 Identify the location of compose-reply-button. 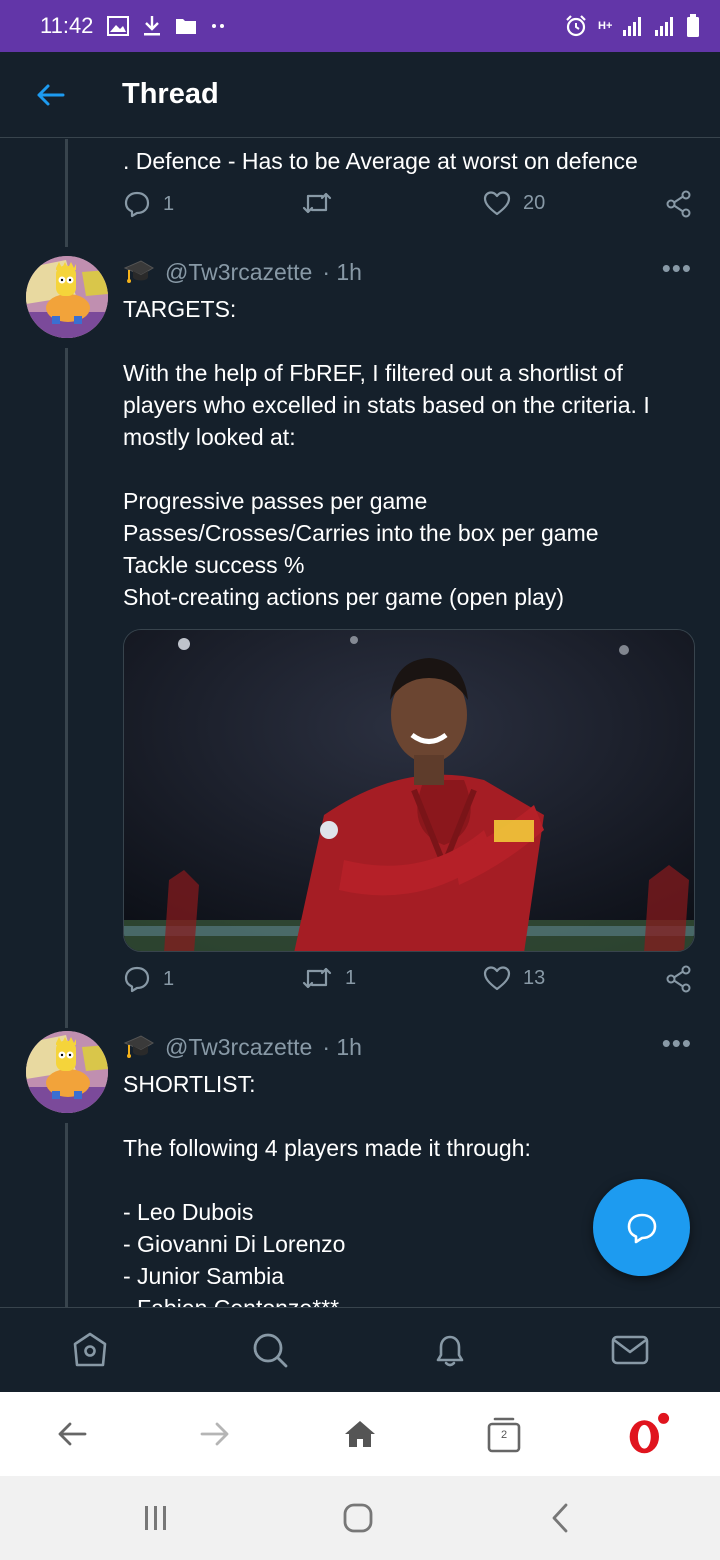
(641, 1227).